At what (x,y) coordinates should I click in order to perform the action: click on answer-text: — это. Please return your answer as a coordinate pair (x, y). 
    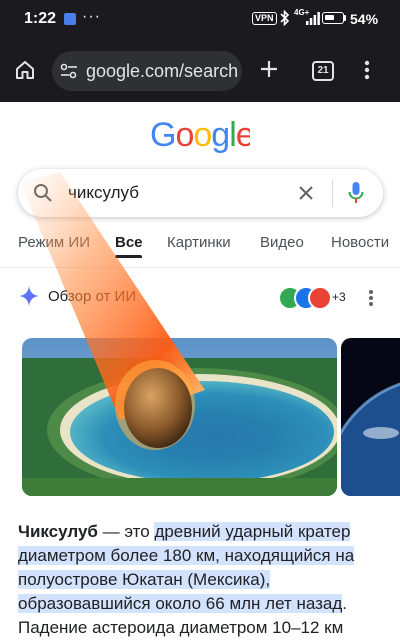
    Looking at the image, I should click on (126, 531).